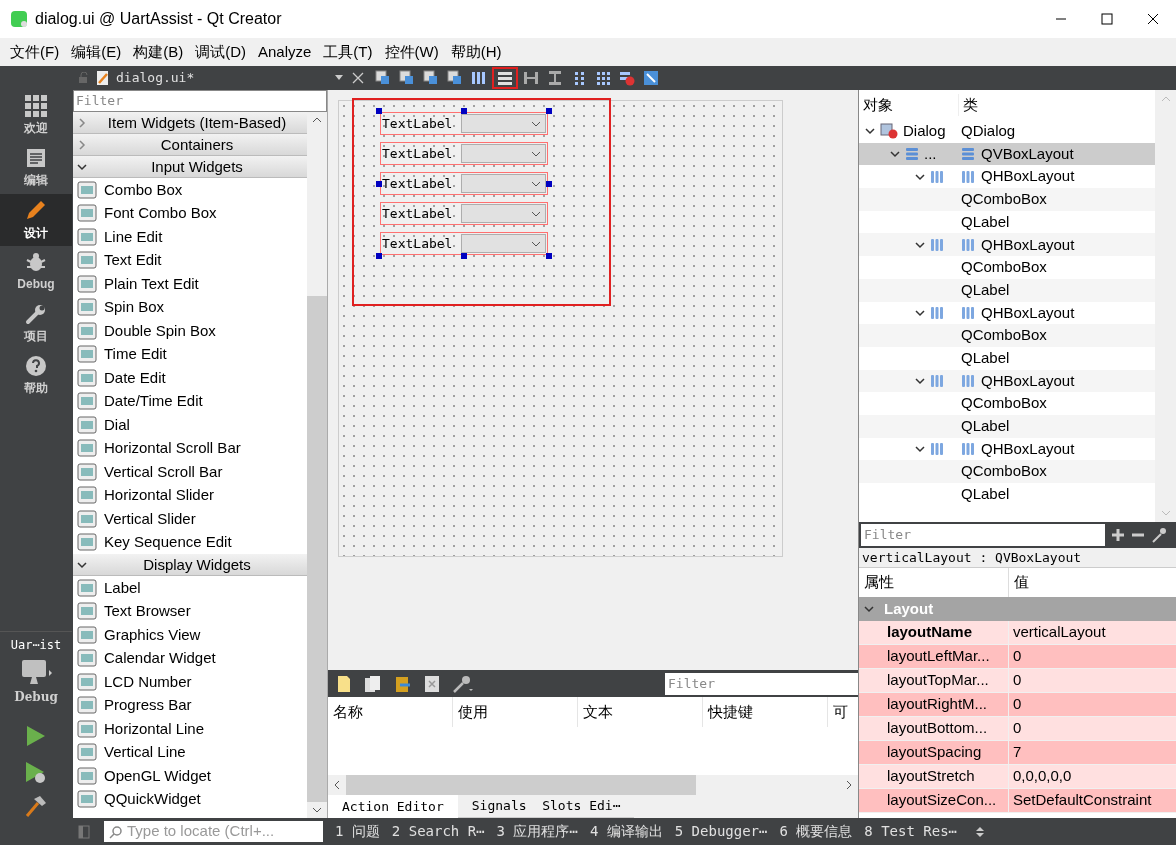 This screenshot has height=845, width=1176. I want to click on column-header: 值, so click(1019, 582).